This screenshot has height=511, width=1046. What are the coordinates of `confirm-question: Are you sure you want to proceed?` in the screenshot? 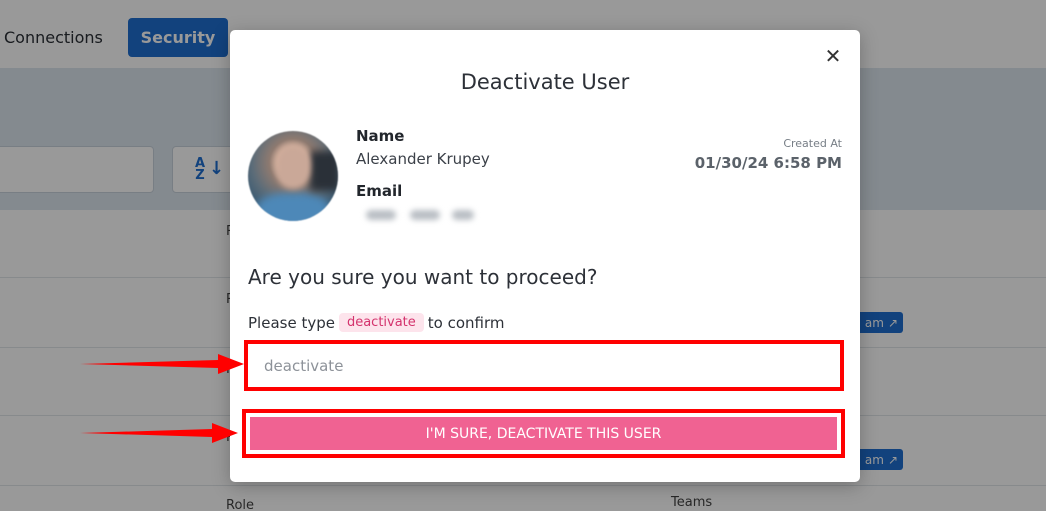 It's located at (423, 277).